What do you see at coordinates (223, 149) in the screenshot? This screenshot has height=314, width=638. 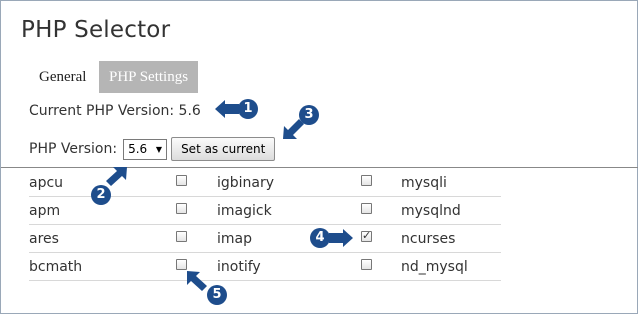 I see `set-as-current-button: Set as current` at bounding box center [223, 149].